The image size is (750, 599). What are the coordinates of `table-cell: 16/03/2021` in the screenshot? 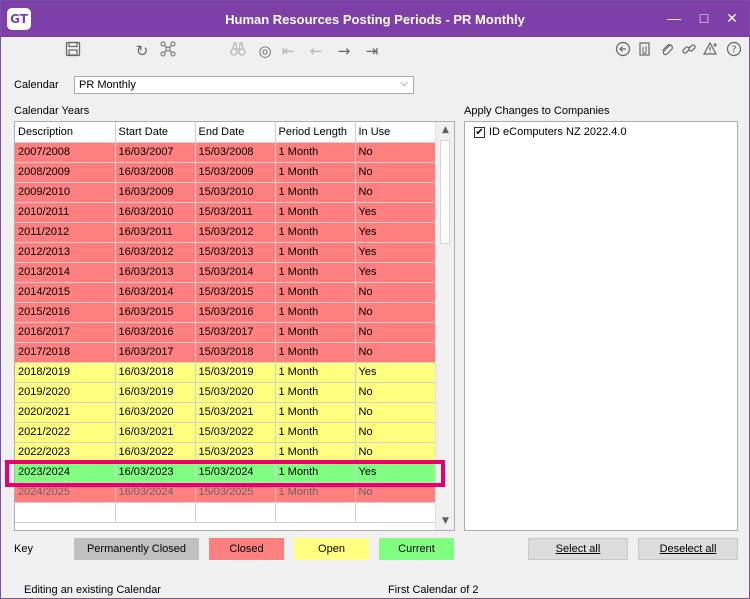 It's located at (155, 432).